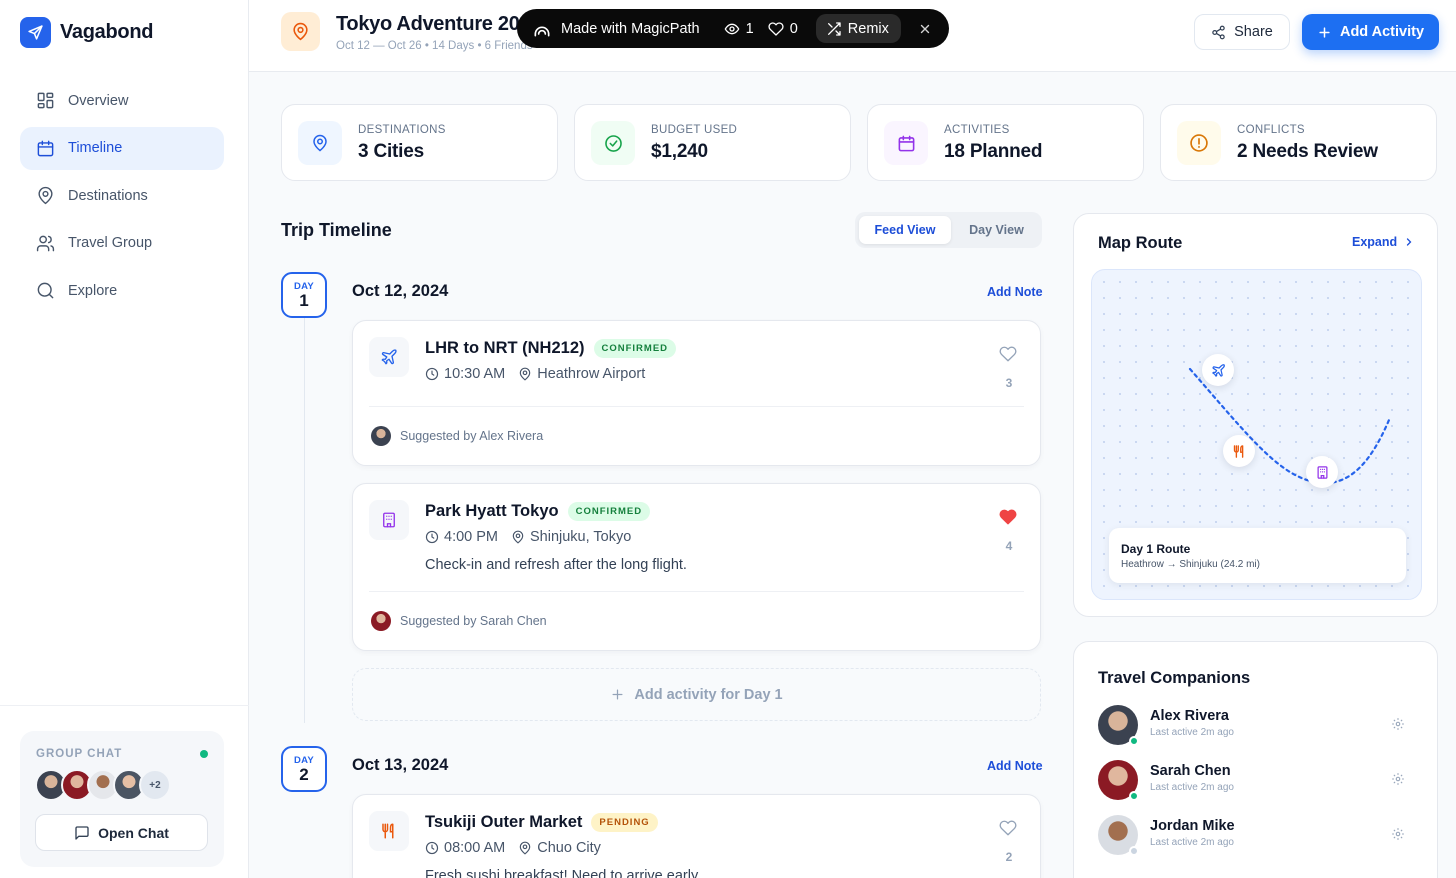 The height and width of the screenshot is (878, 1456). I want to click on nav-item-overview: Overview, so click(122, 100).